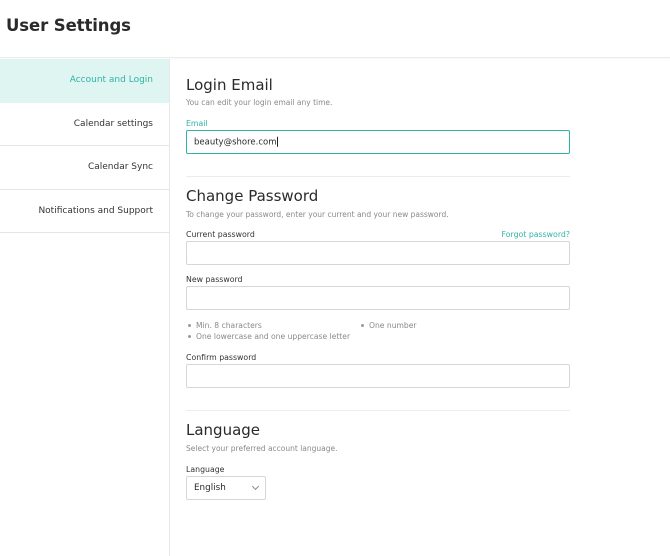  Describe the element at coordinates (277, 141) in the screenshot. I see `text-caret` at that location.